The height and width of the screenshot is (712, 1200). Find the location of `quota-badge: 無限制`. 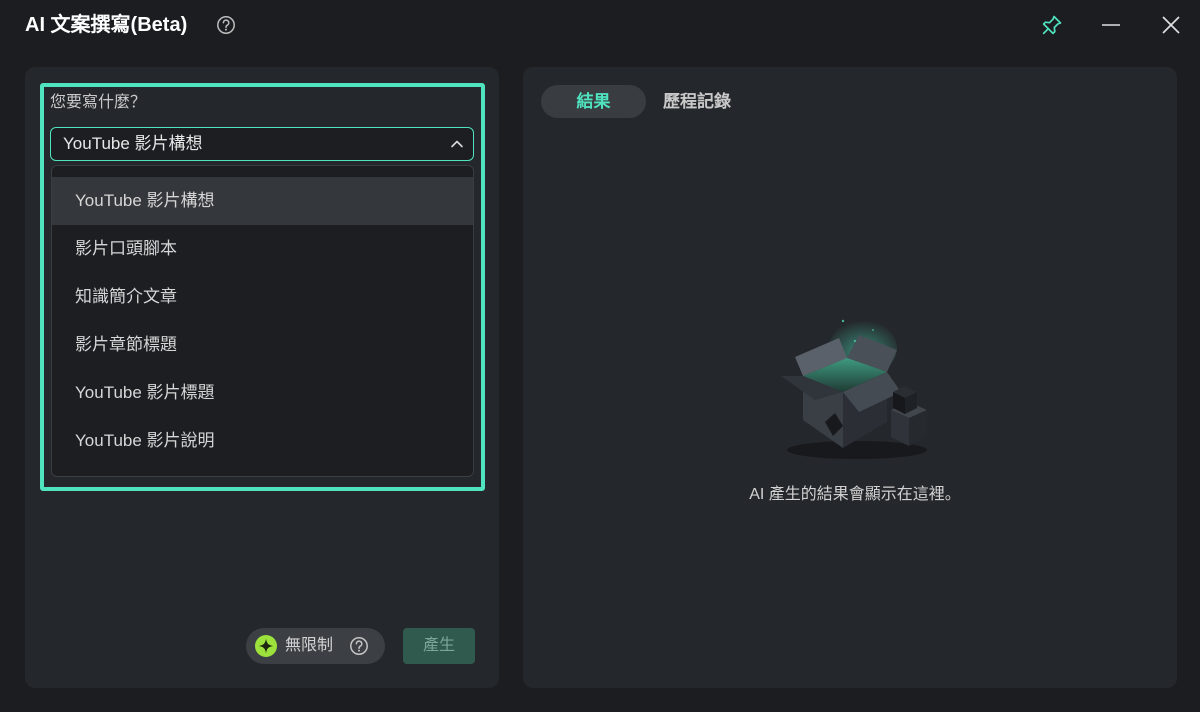

quota-badge: 無限制 is located at coordinates (315, 646).